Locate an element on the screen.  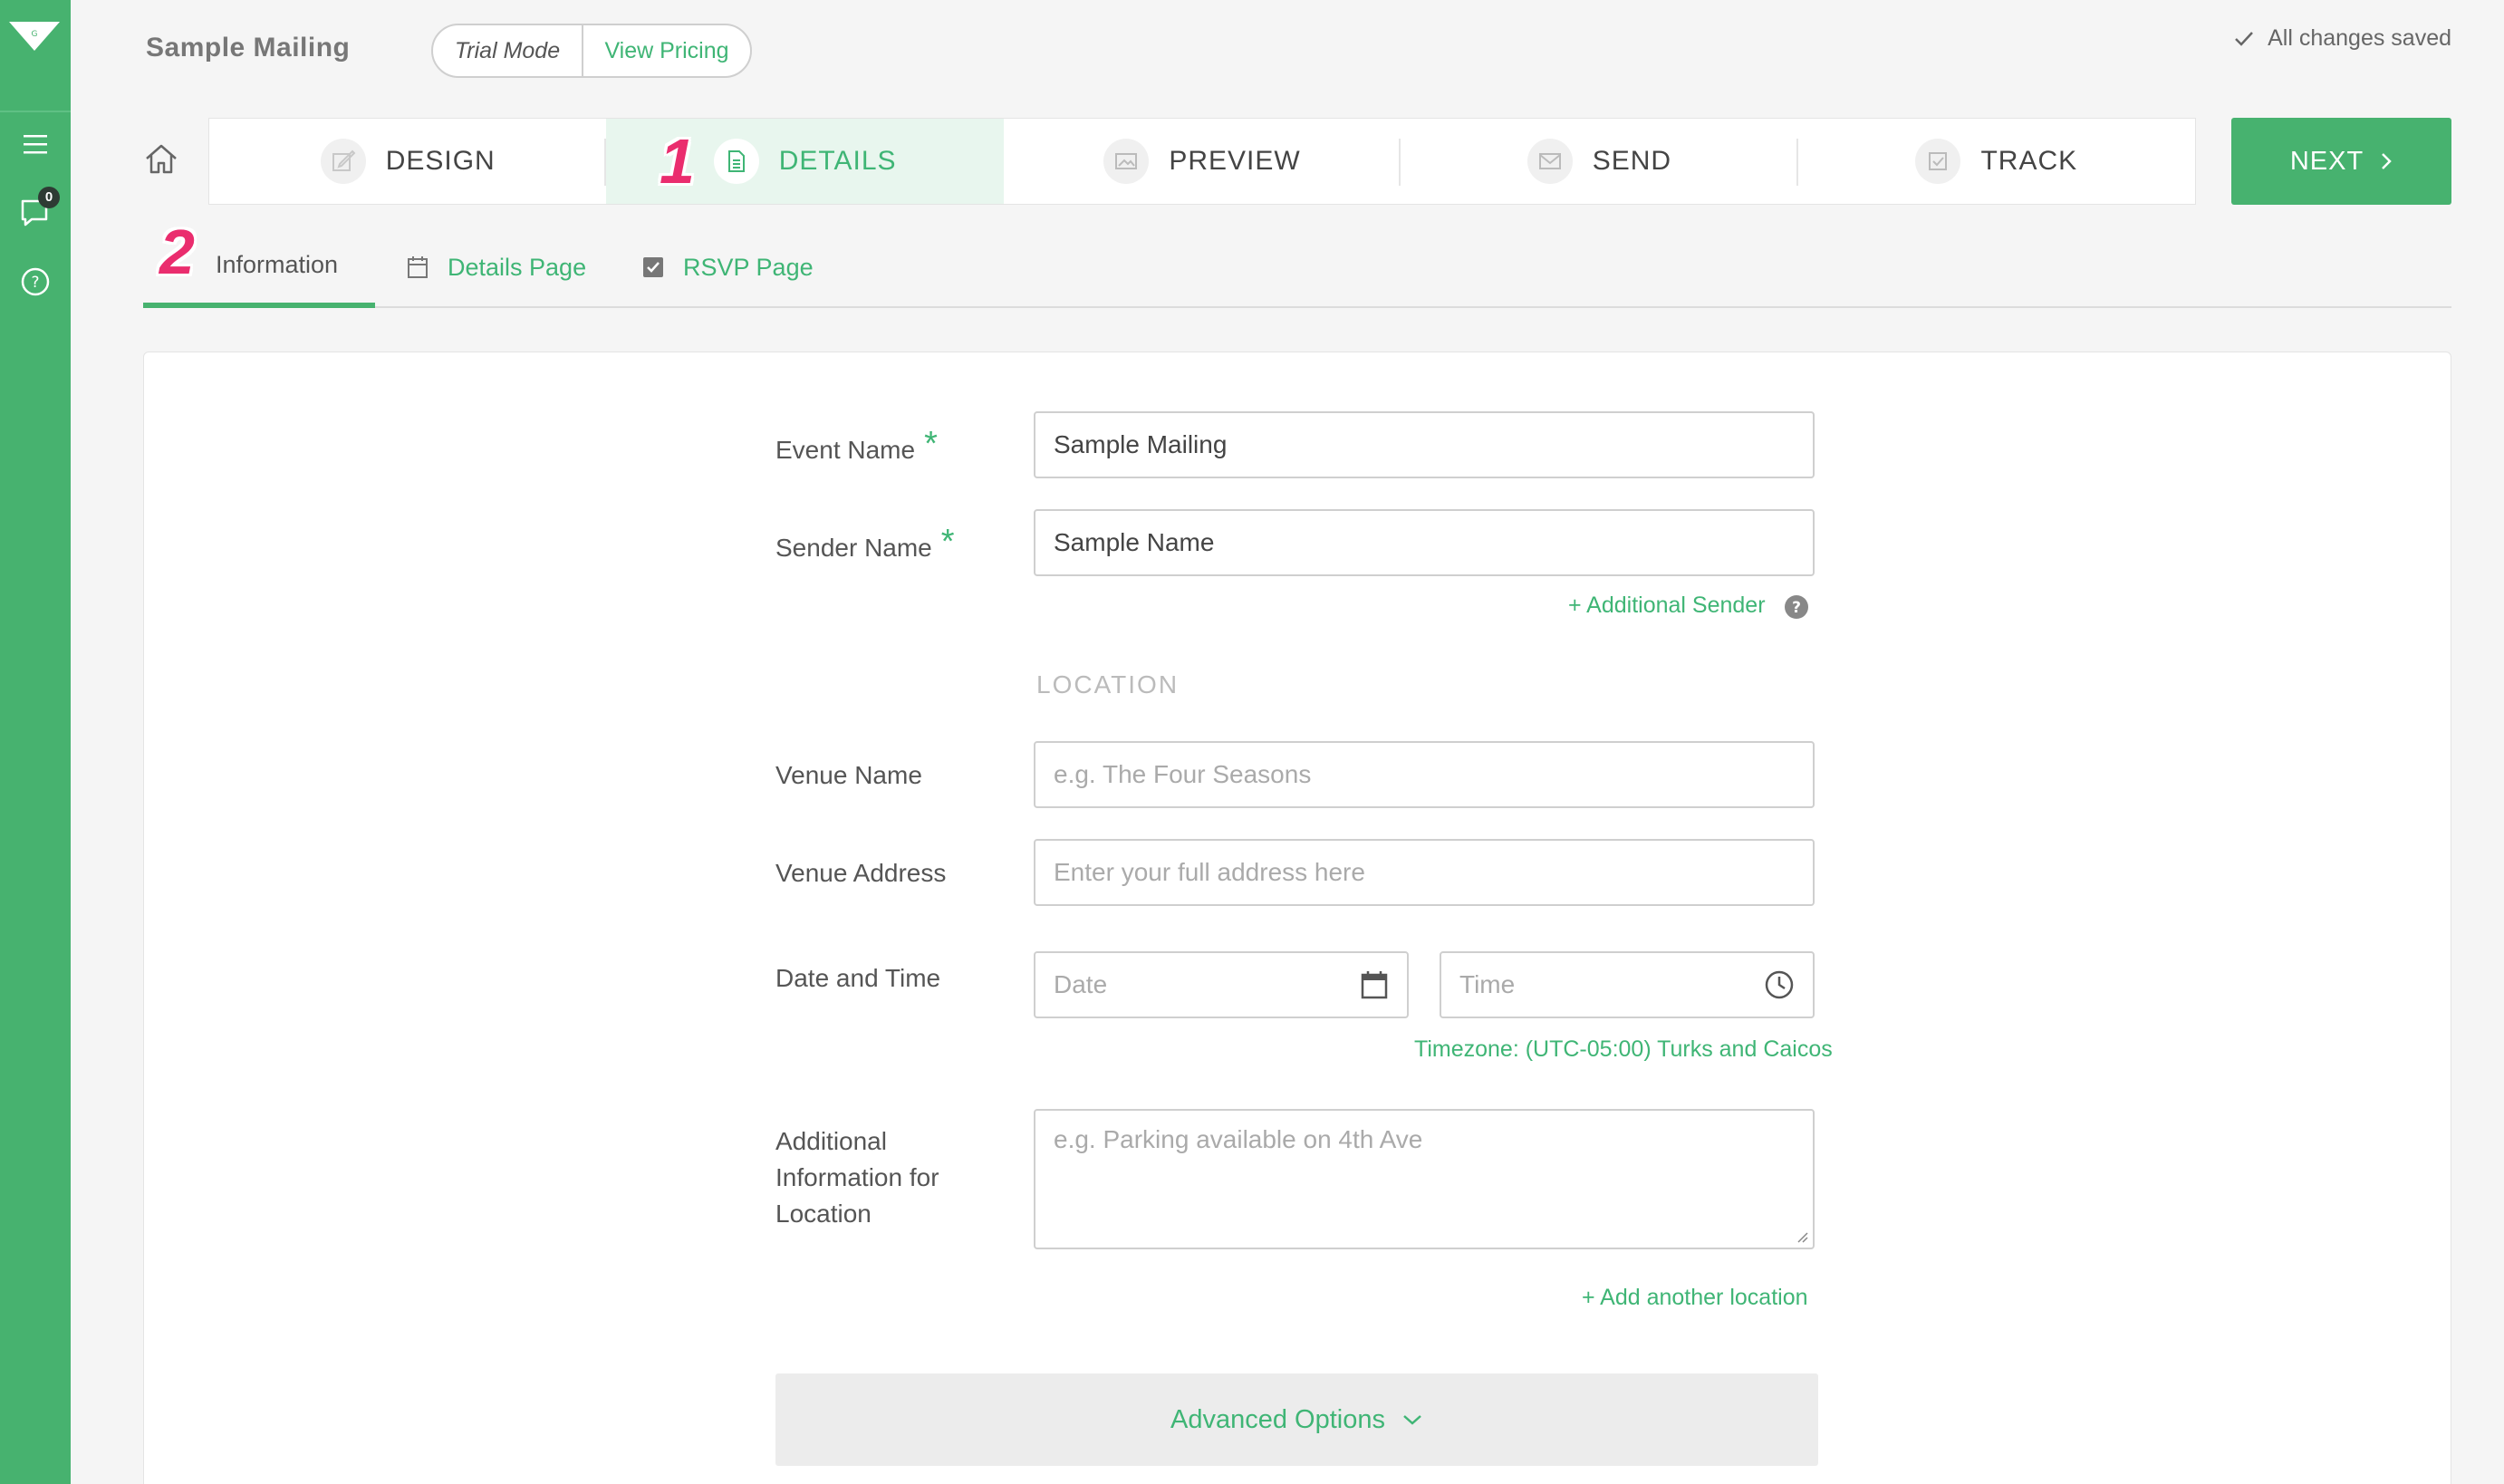
plan-pill: Trial Mode View Pricing is located at coordinates (591, 51).